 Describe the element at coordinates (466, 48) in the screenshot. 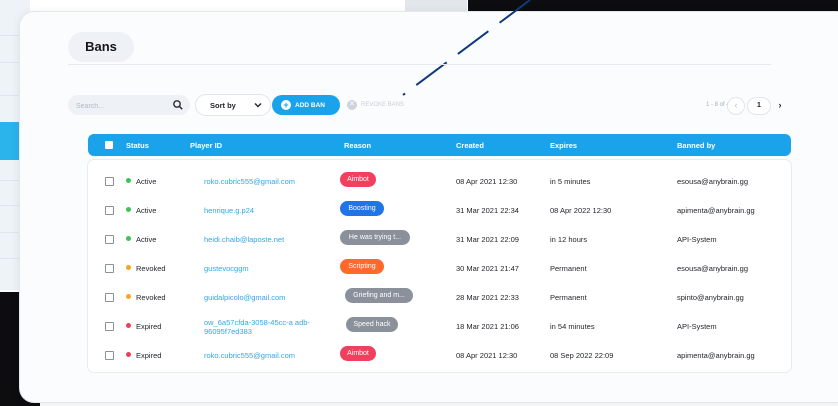

I see `decorative-dashed-line` at that location.